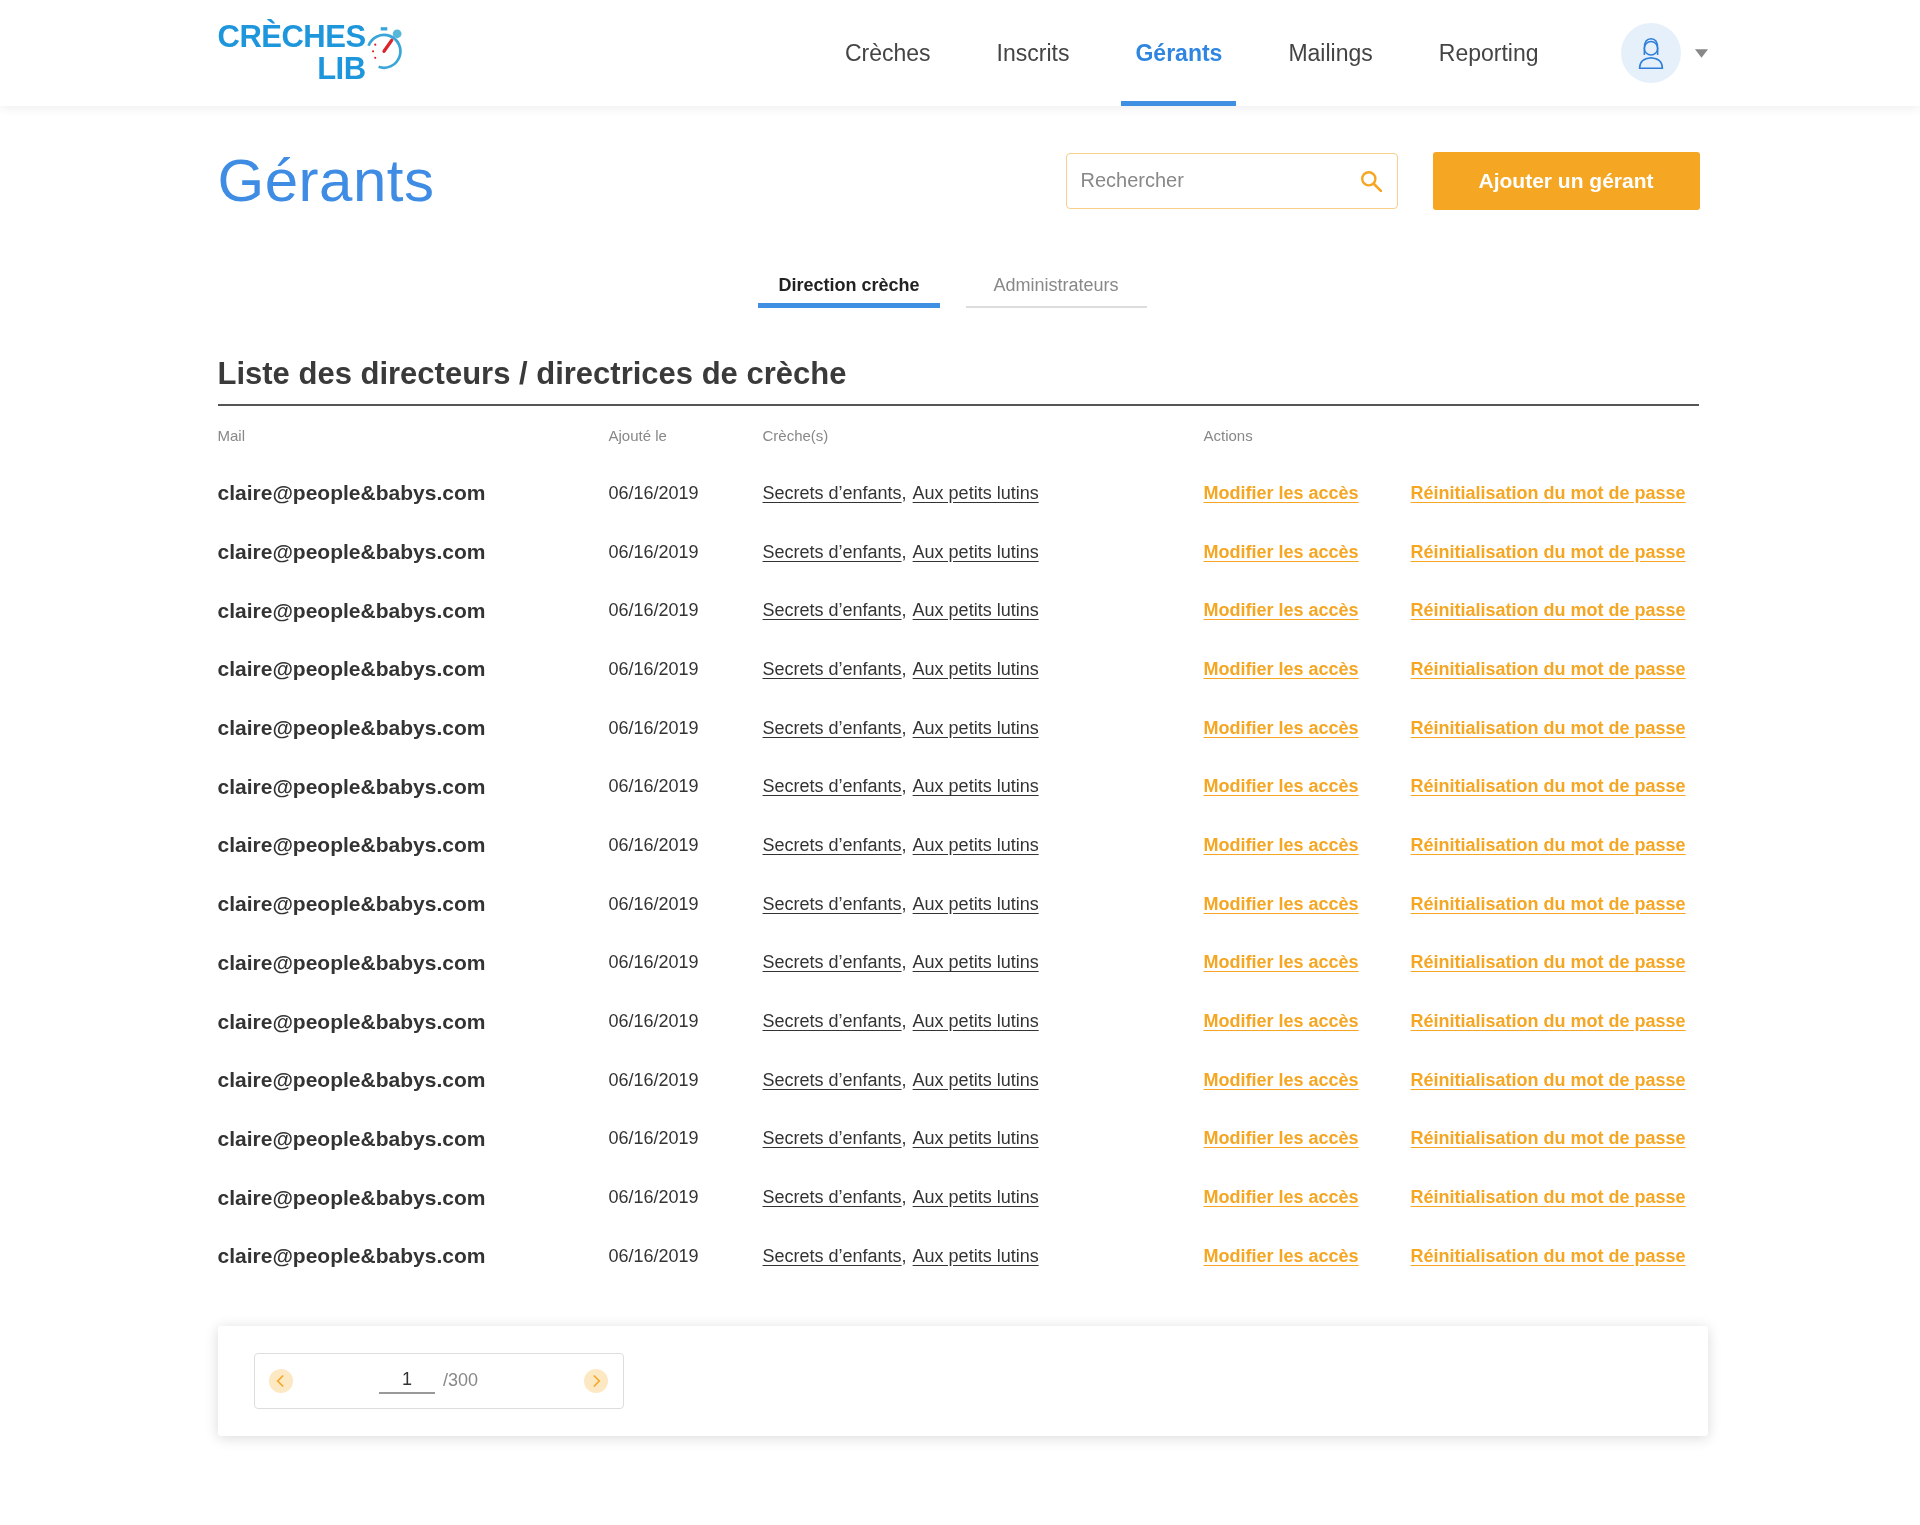 This screenshot has width=1920, height=1525. Describe the element at coordinates (1228, 435) in the screenshot. I see `column-header: Actions` at that location.